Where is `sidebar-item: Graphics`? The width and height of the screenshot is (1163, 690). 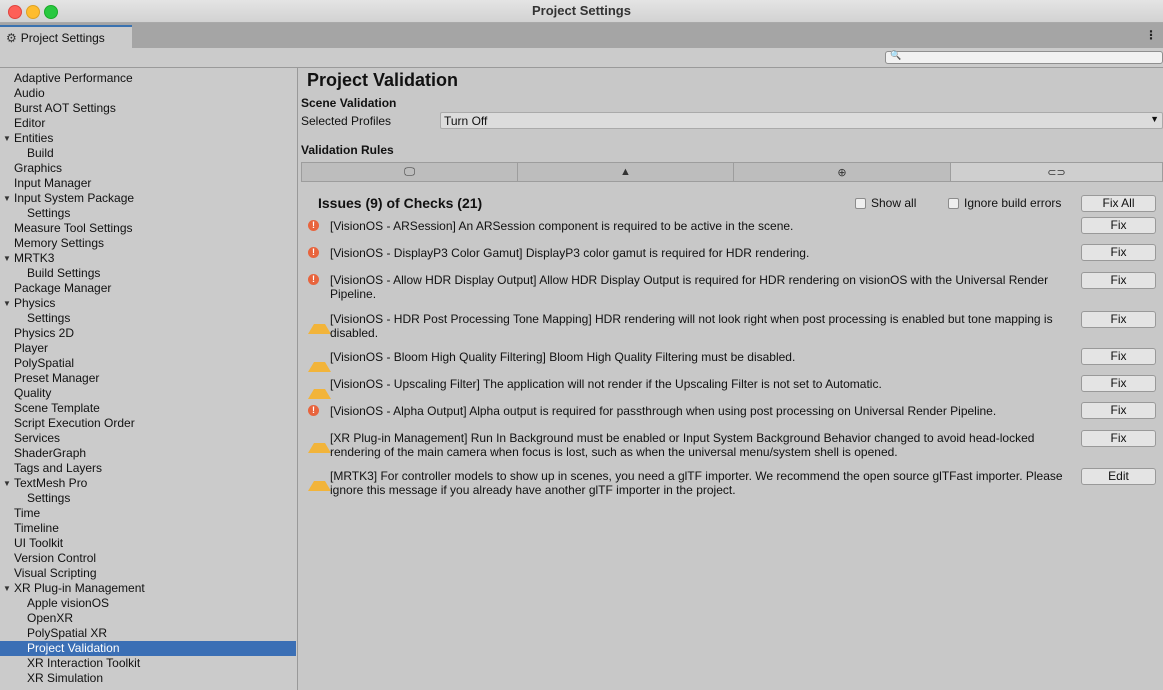
sidebar-item: Graphics is located at coordinates (148, 168).